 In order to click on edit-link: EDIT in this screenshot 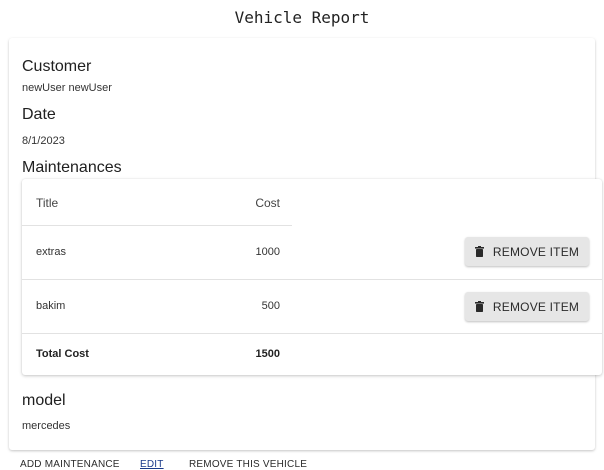, I will do `click(152, 464)`.